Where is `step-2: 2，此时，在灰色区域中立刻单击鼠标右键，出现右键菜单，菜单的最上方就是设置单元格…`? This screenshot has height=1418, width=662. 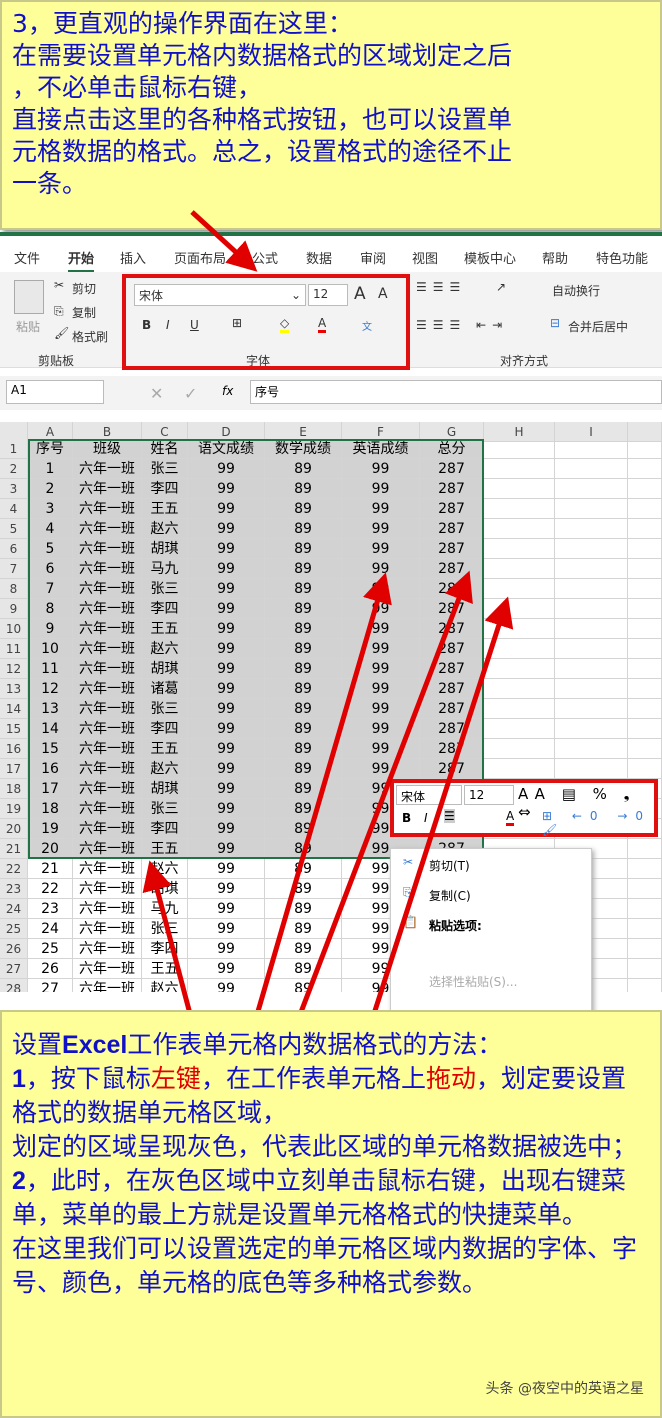 step-2: 2，此时，在灰色区域中立刻单击鼠标右键，出现右键菜单，菜单的最上方就是设置单元格… is located at coordinates (319, 1197).